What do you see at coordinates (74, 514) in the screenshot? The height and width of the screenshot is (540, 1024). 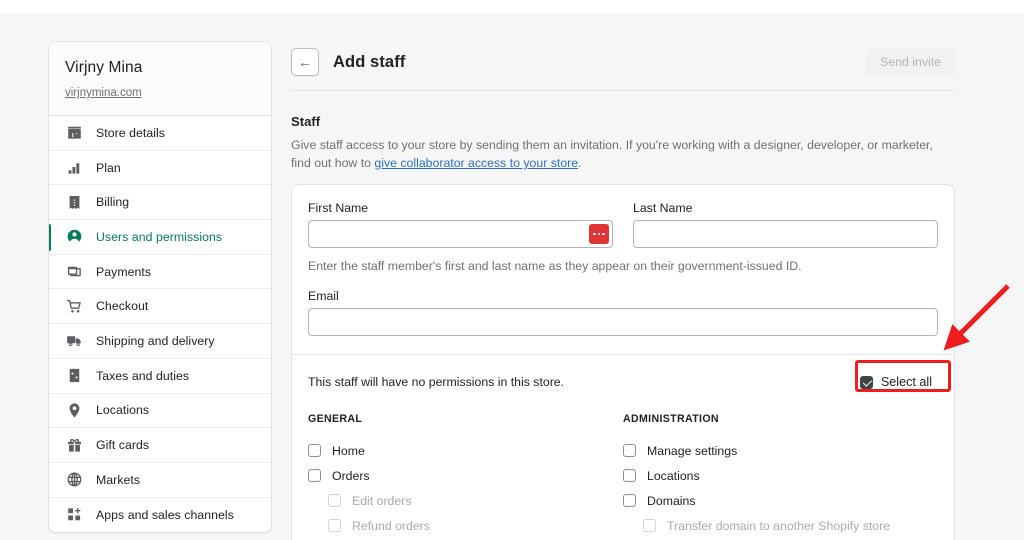 I see `apps-icon` at bounding box center [74, 514].